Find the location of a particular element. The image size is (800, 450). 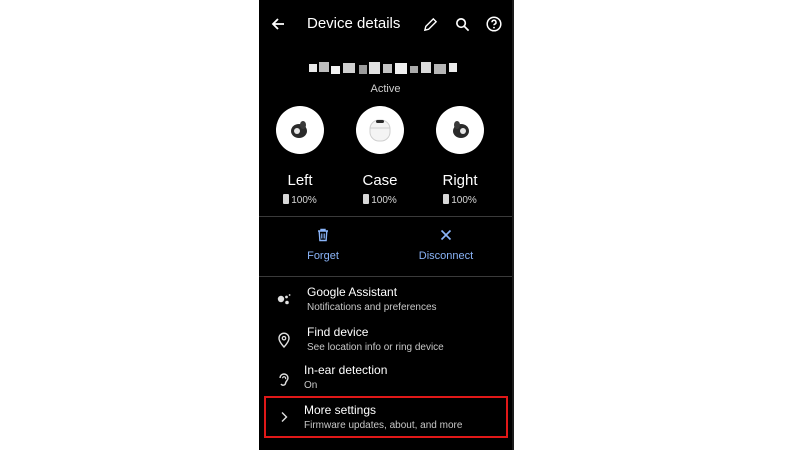

earbud-left-icon is located at coordinates (299, 129).